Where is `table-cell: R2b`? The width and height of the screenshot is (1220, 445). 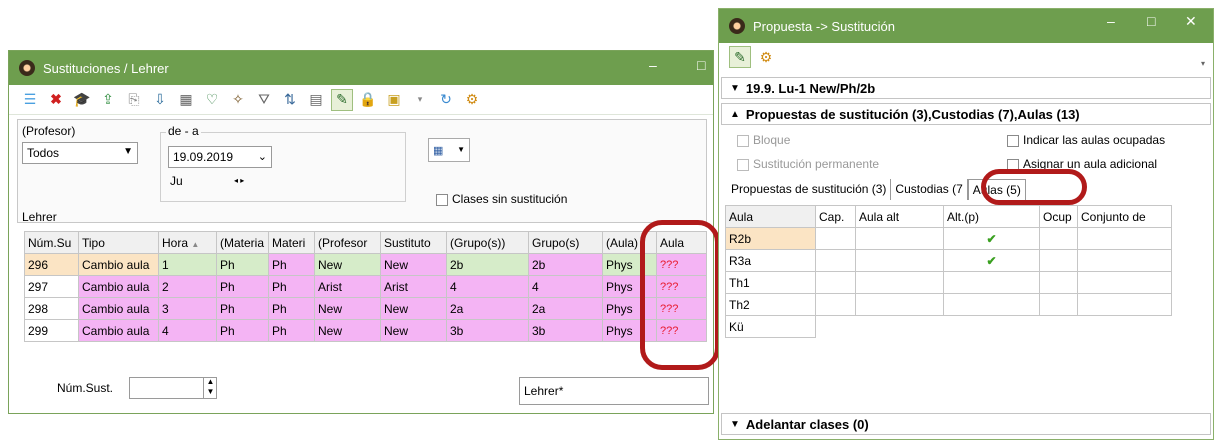
table-cell: R2b is located at coordinates (770, 238).